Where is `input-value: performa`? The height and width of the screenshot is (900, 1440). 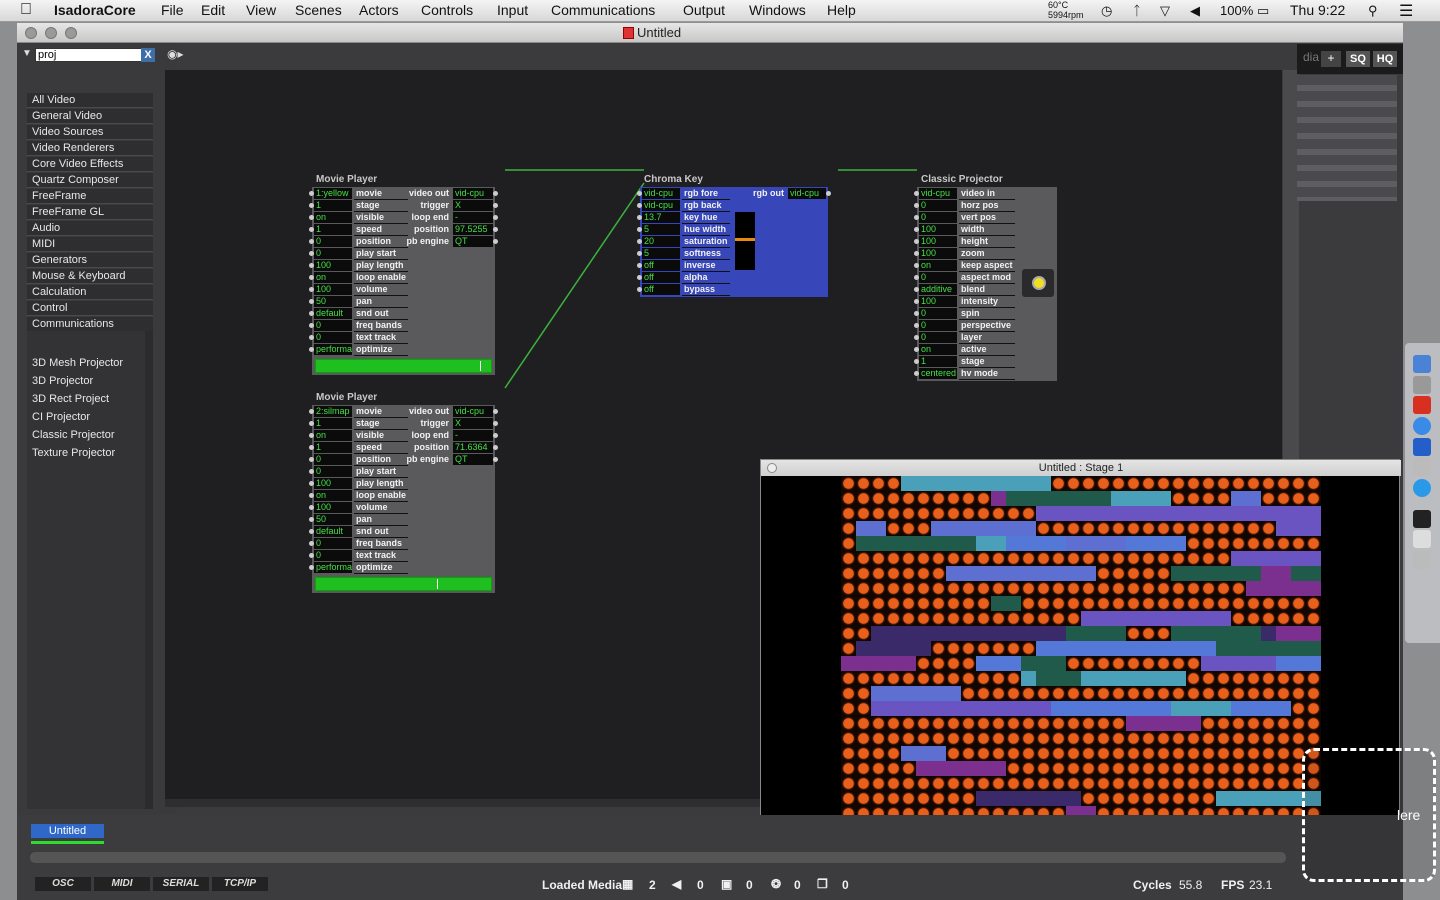
input-value: performa is located at coordinates (333, 567).